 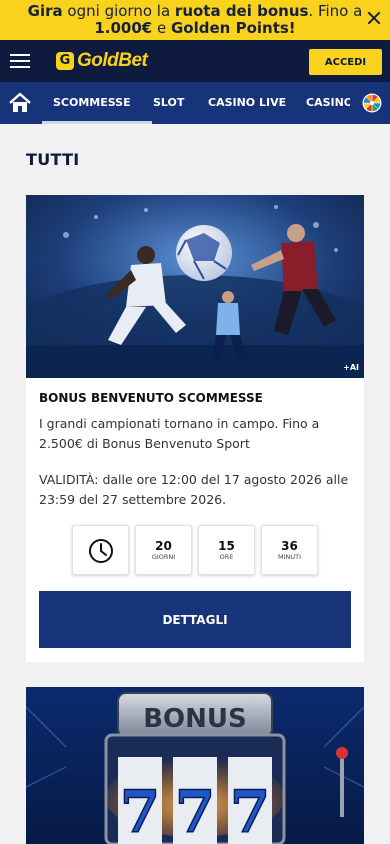 I want to click on close-icon, so click(x=374, y=18).